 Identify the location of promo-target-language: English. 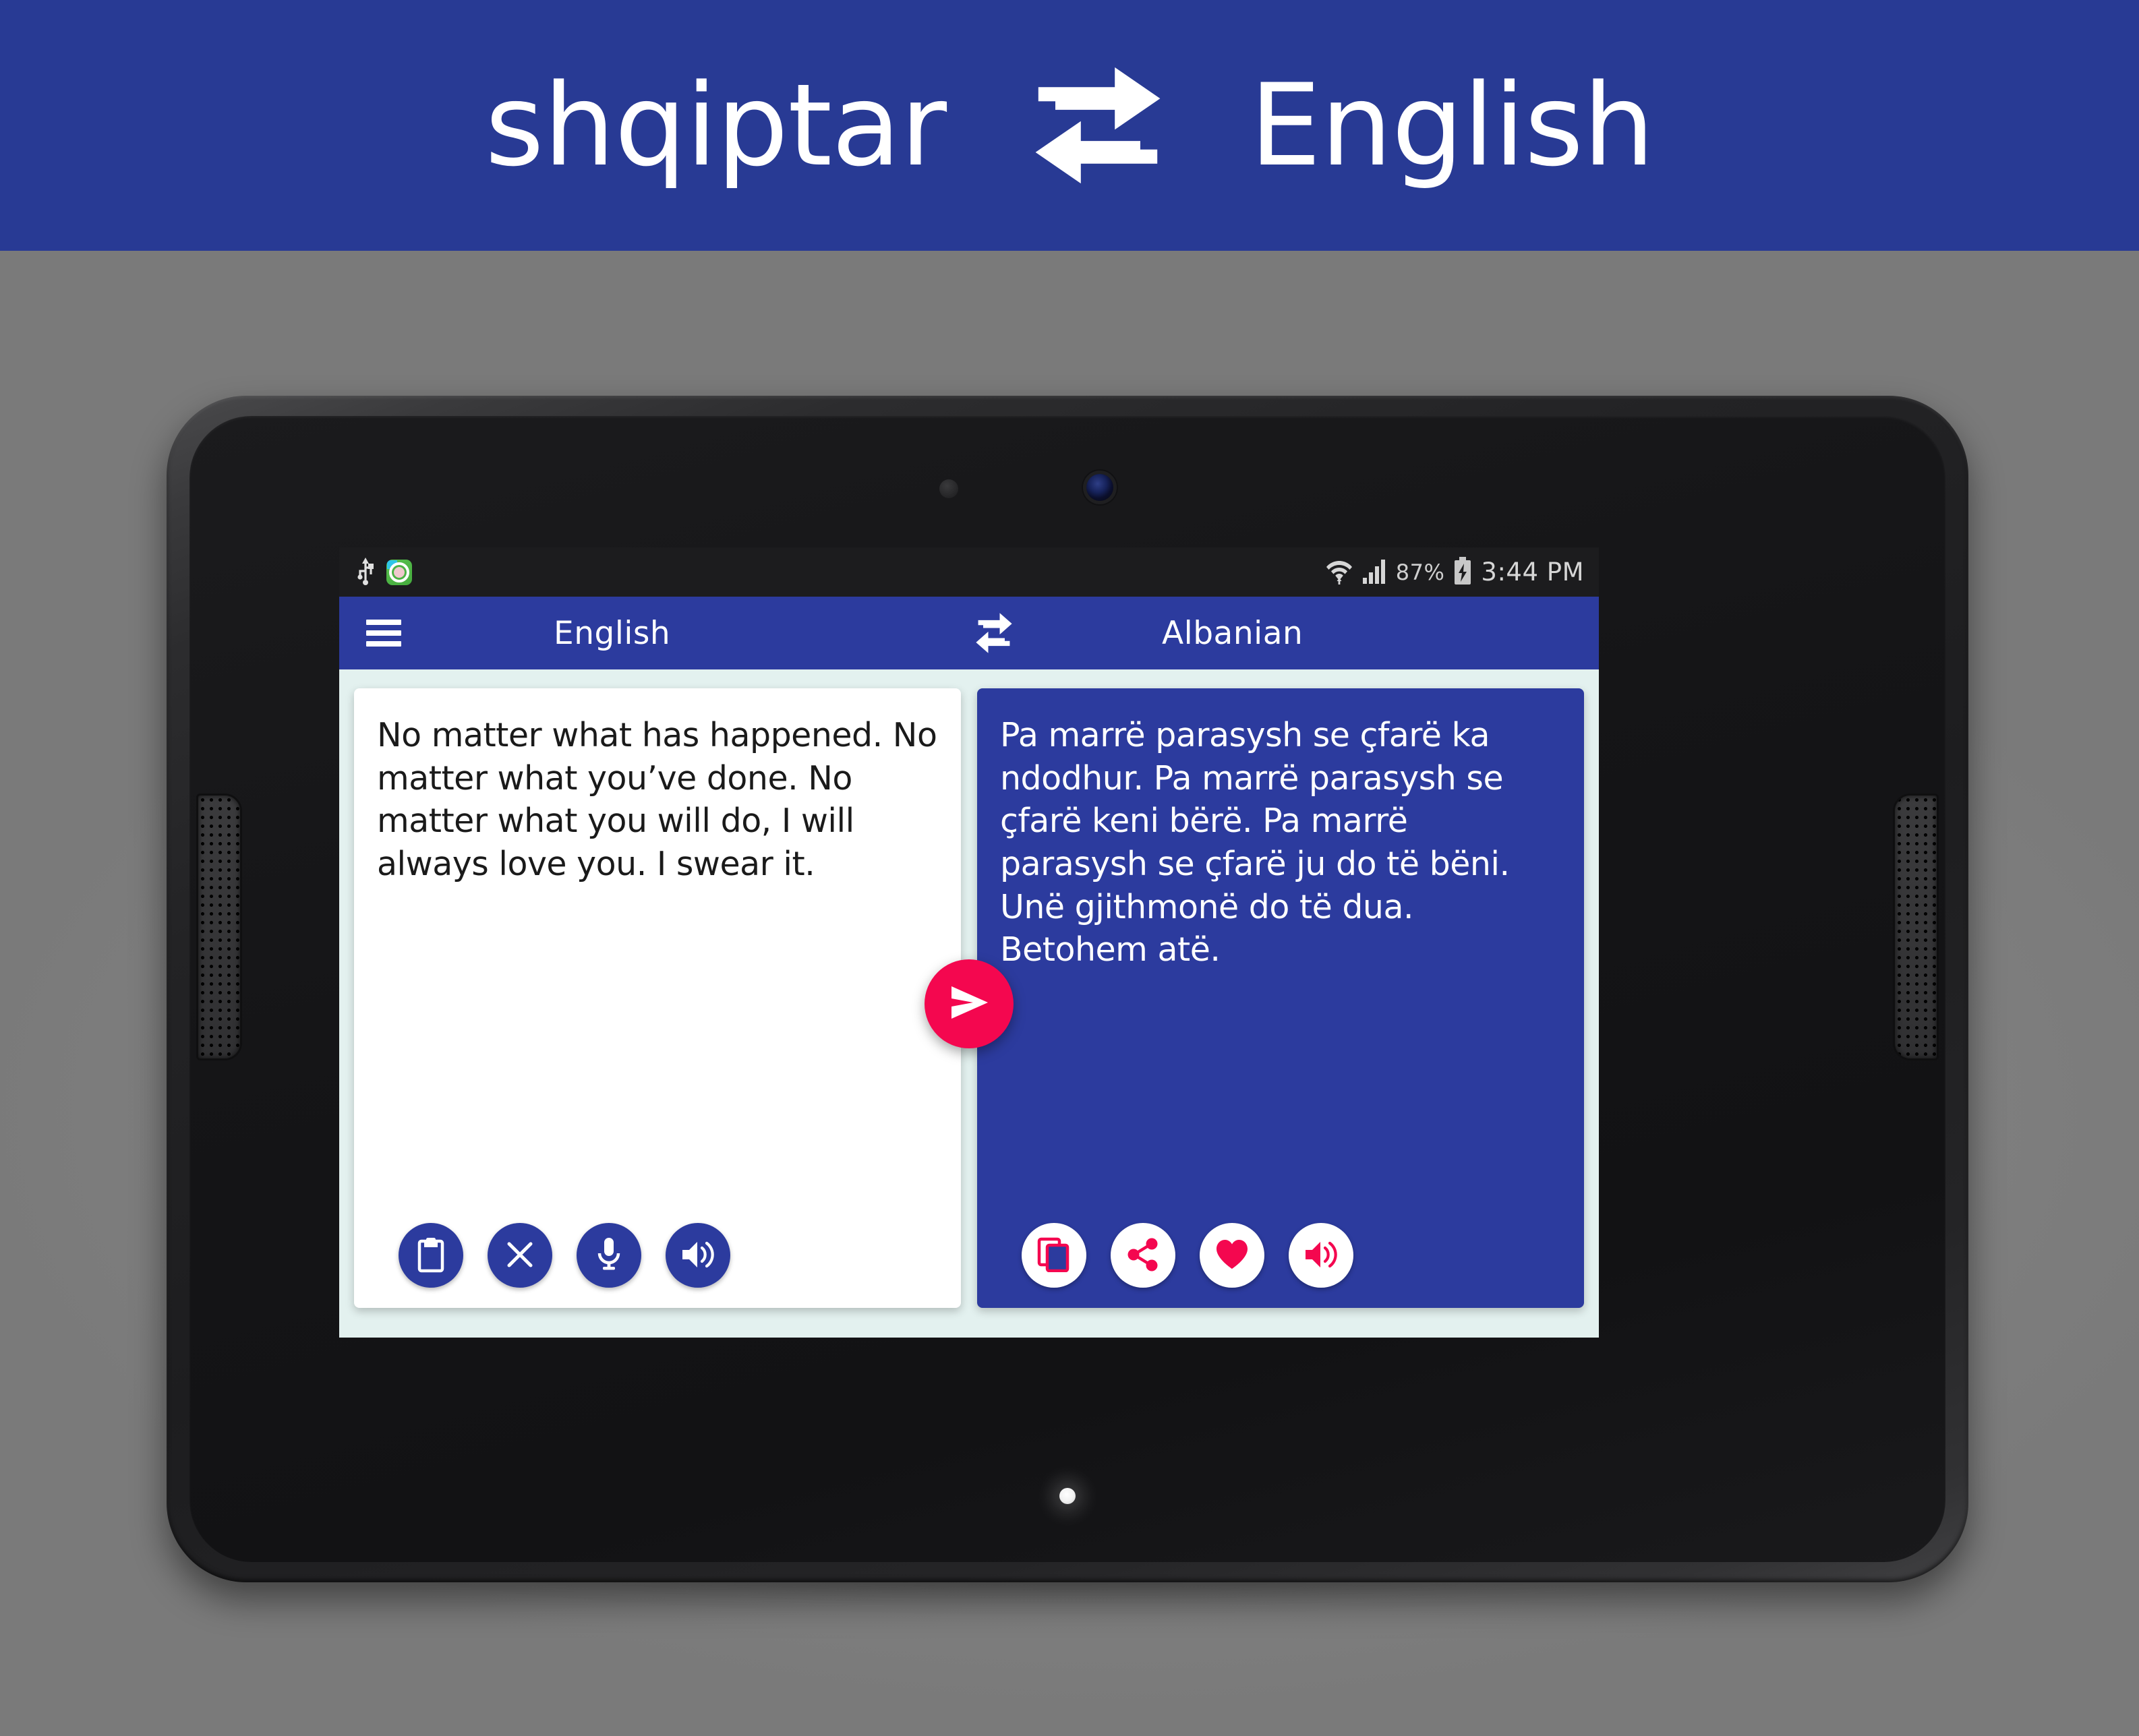
(1452, 125).